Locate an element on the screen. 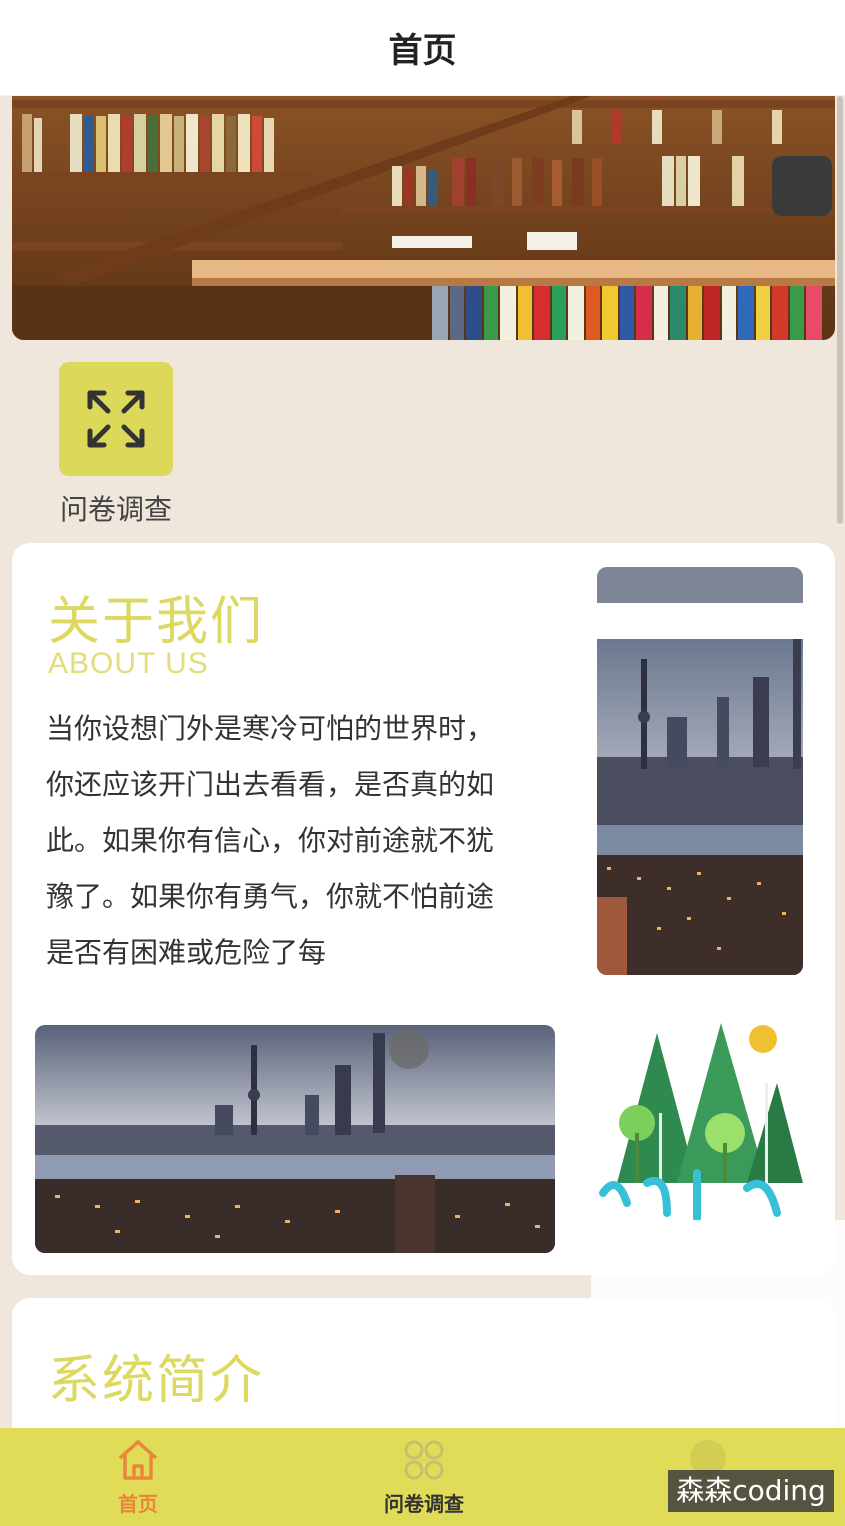 The height and width of the screenshot is (1526, 845). expand-arrows-icon is located at coordinates (116, 419).